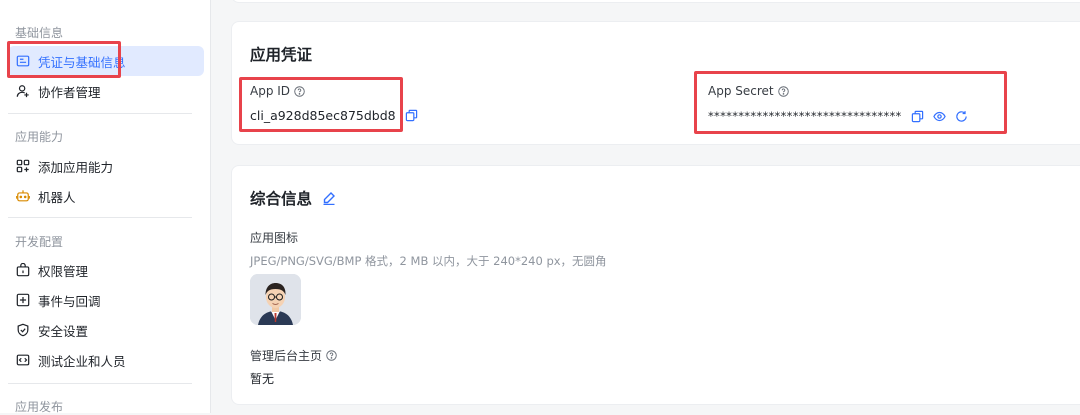 Image resolution: width=1080 pixels, height=415 pixels. Describe the element at coordinates (329, 198) in the screenshot. I see `edit-icon` at that location.